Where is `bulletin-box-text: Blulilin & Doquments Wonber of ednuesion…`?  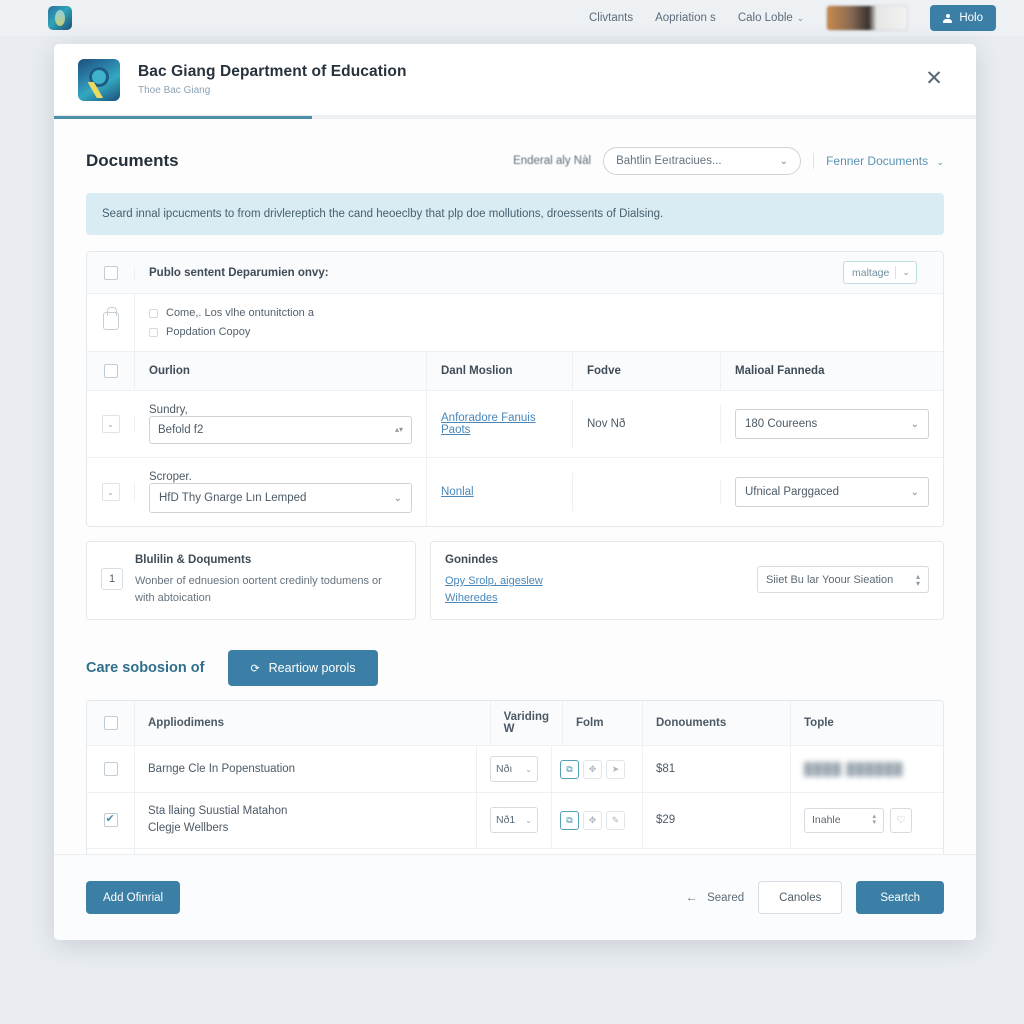
bulletin-box-text: Blulilin & Doquments Wonber of ednuesion… is located at coordinates (268, 580).